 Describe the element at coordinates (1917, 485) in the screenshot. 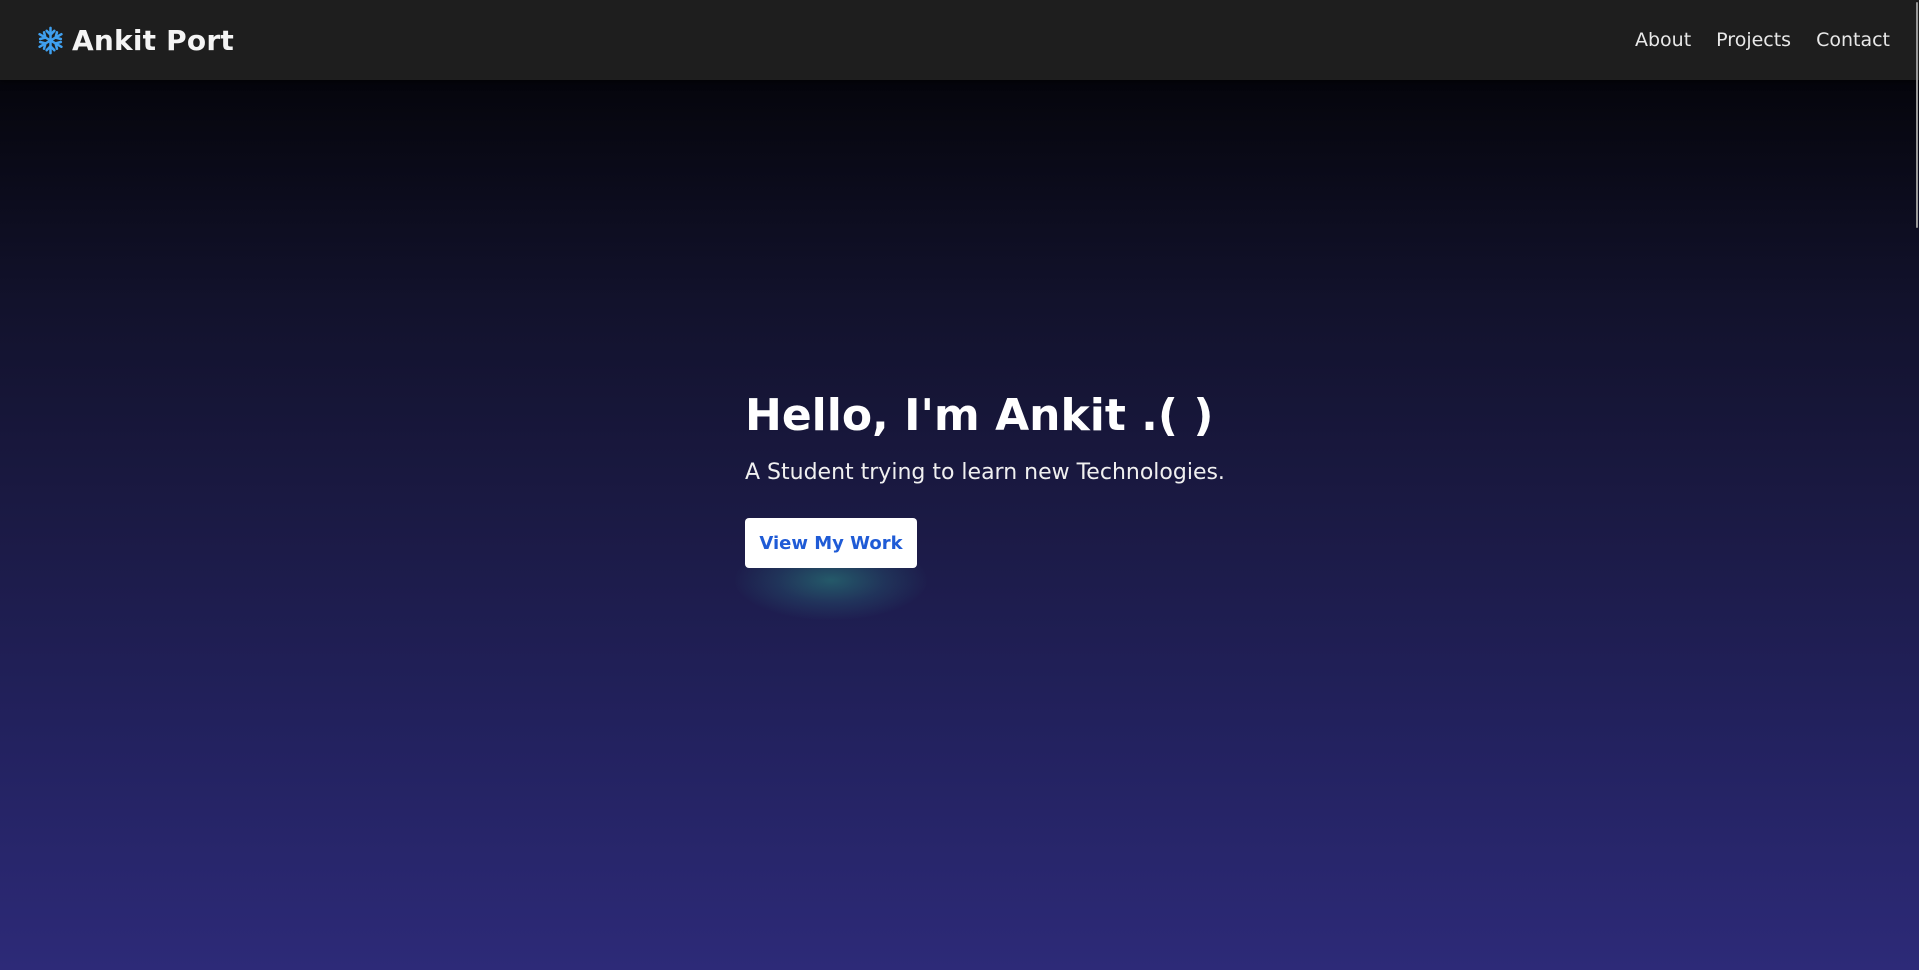

I see `page-scrollbar` at that location.